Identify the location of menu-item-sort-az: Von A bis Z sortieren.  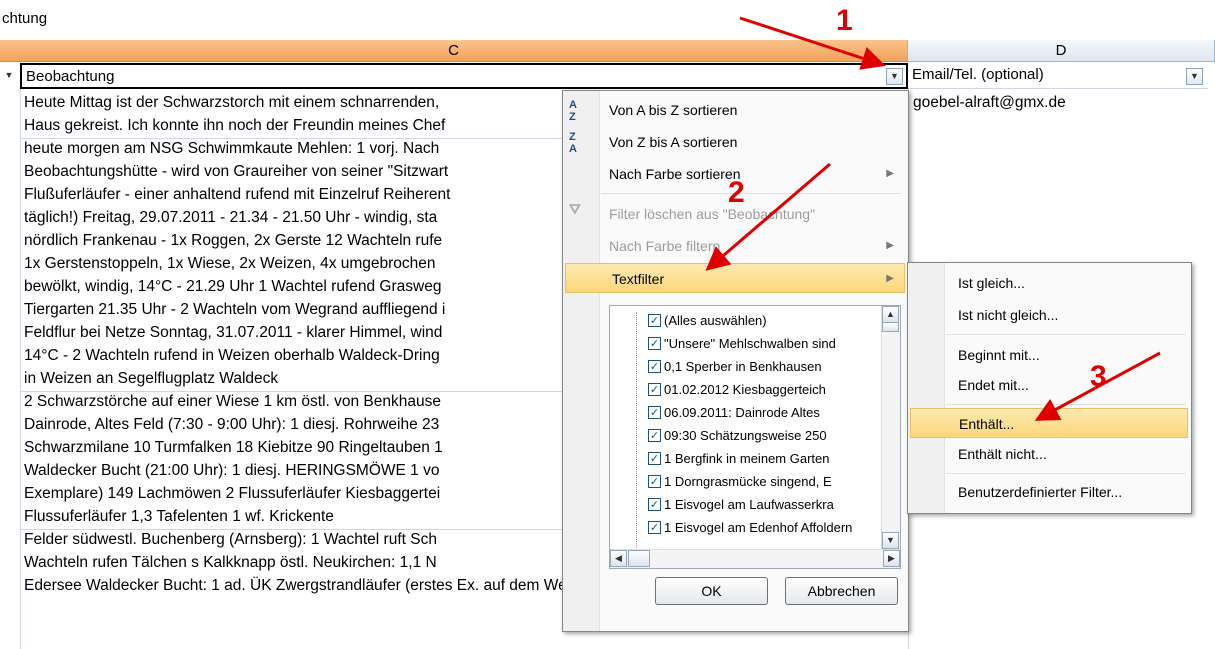
(751, 110).